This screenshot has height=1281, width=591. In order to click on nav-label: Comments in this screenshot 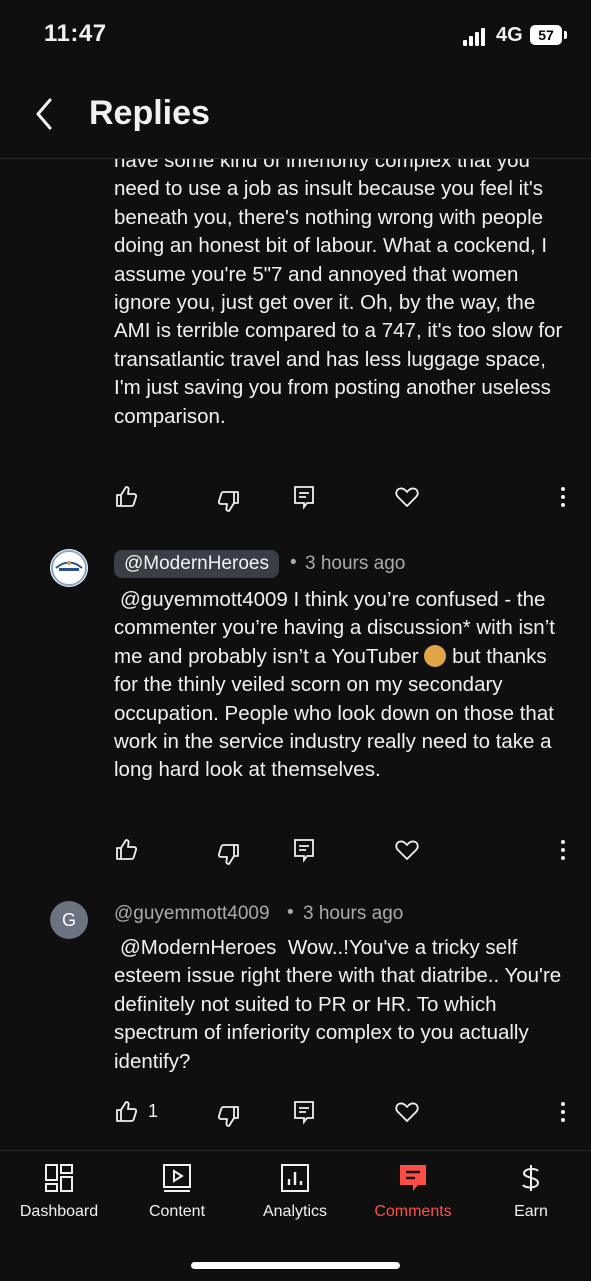, I will do `click(413, 1211)`.